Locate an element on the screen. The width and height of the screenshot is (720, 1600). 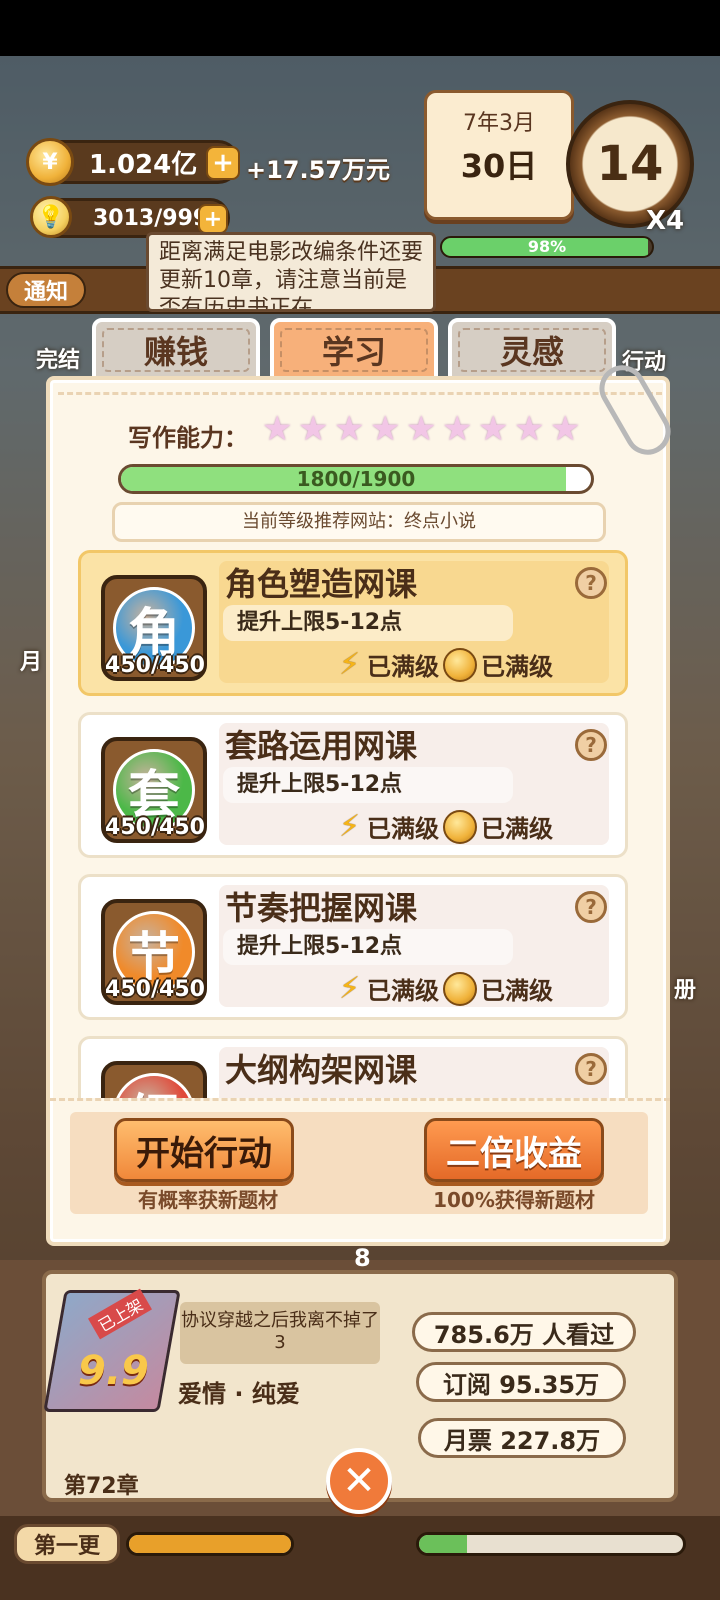
notice-tooltip: 距离满足电影改编条件还要更新10章，请注意当前是否有历史书正在 is located at coordinates (291, 272).